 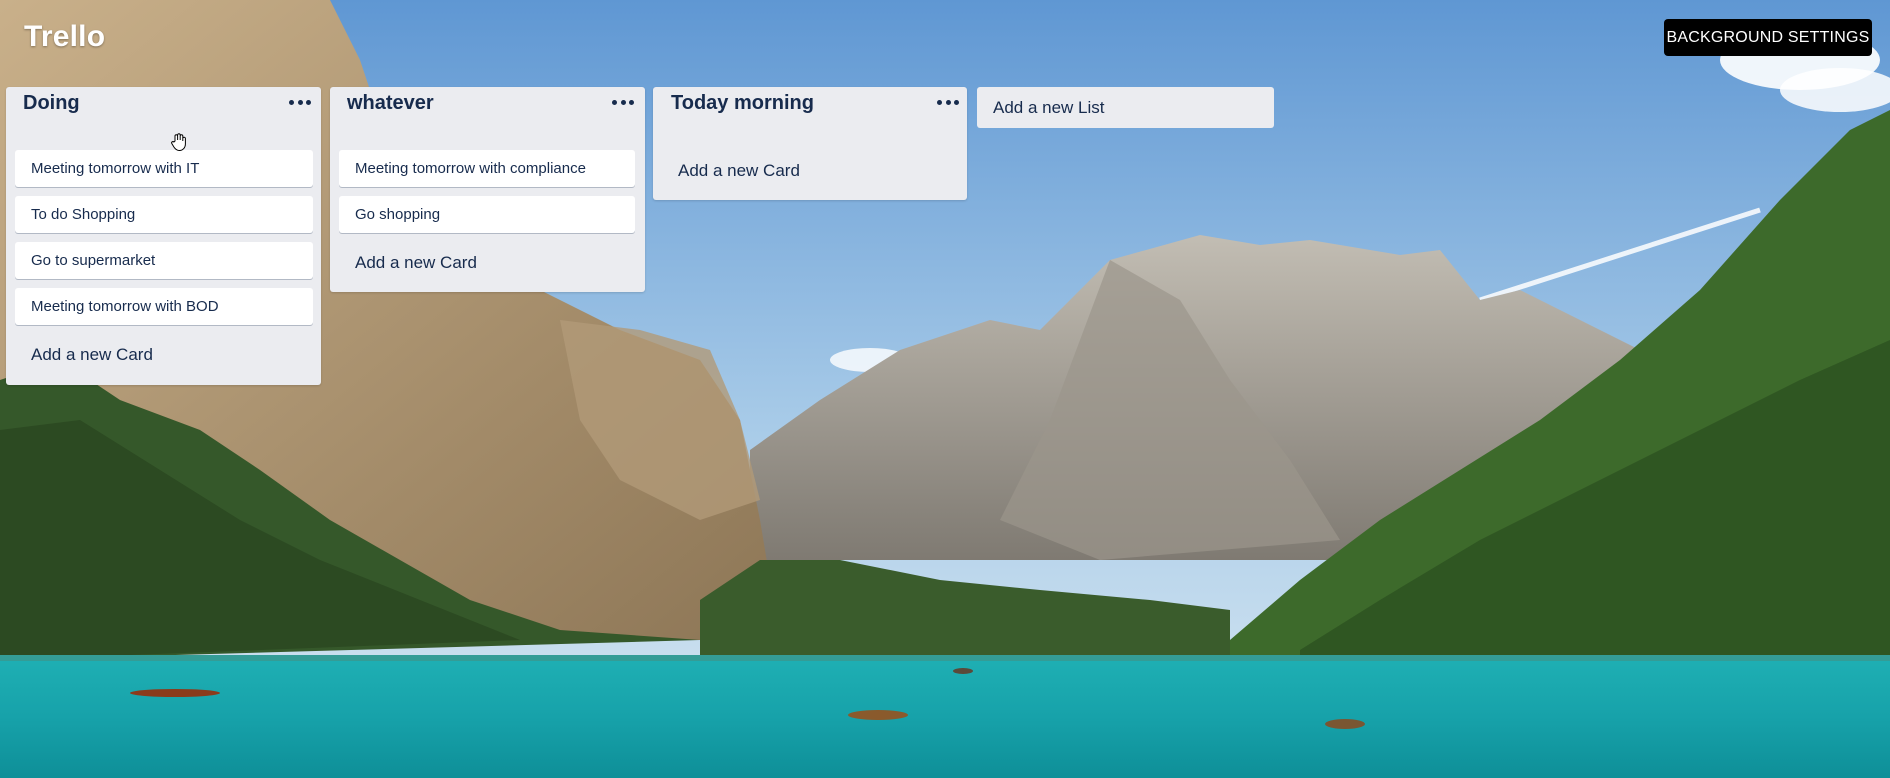 What do you see at coordinates (487, 214) in the screenshot?
I see `list-card: Go shopping` at bounding box center [487, 214].